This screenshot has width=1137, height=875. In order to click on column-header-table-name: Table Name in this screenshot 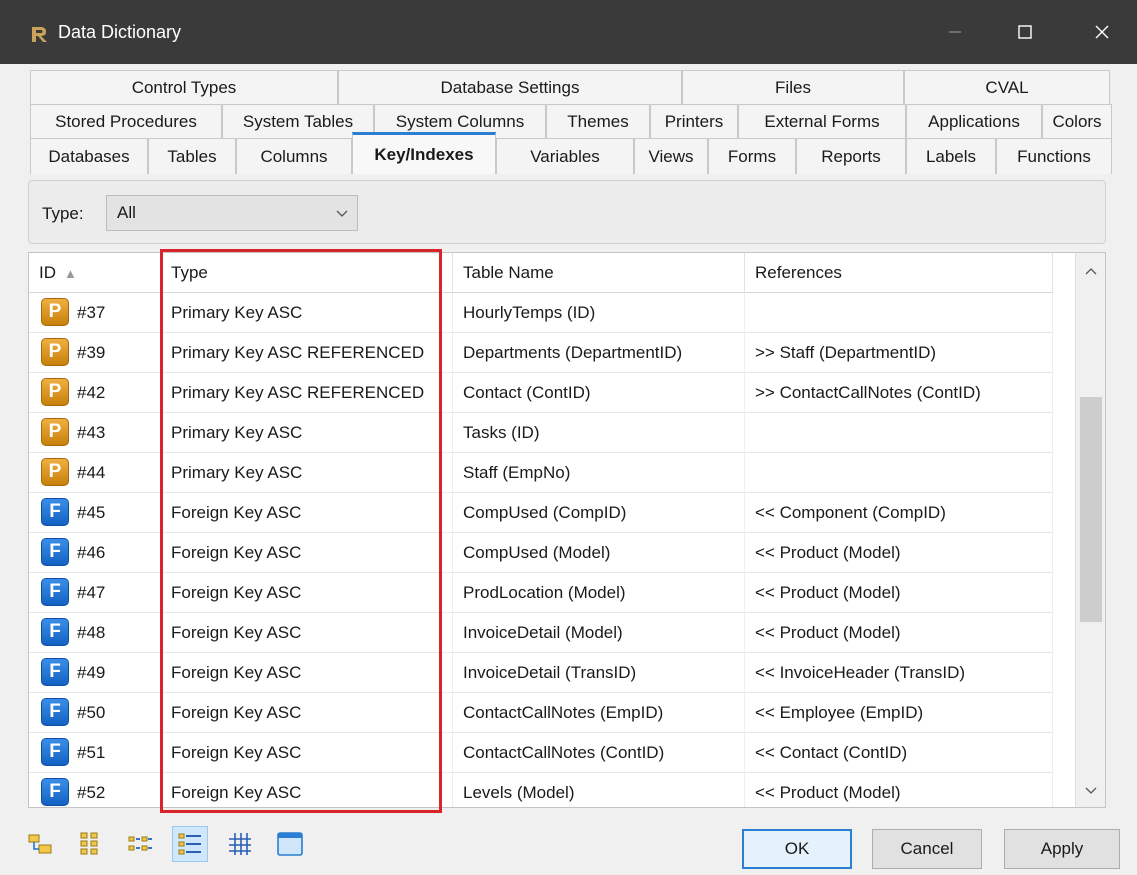, I will do `click(599, 273)`.